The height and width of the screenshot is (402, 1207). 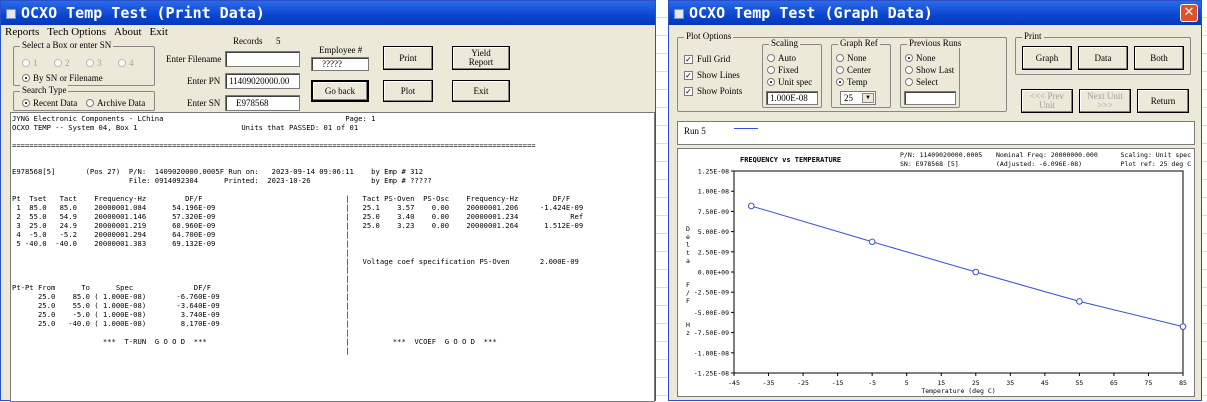 I want to click on x-tick-label: 55, so click(x=1079, y=383).